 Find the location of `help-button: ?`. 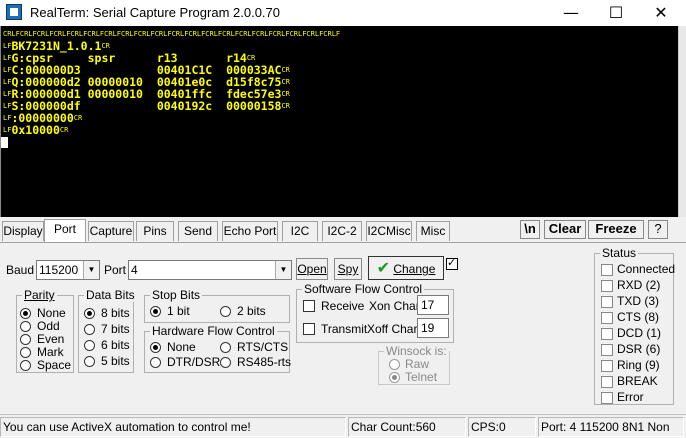

help-button: ? is located at coordinates (658, 229).